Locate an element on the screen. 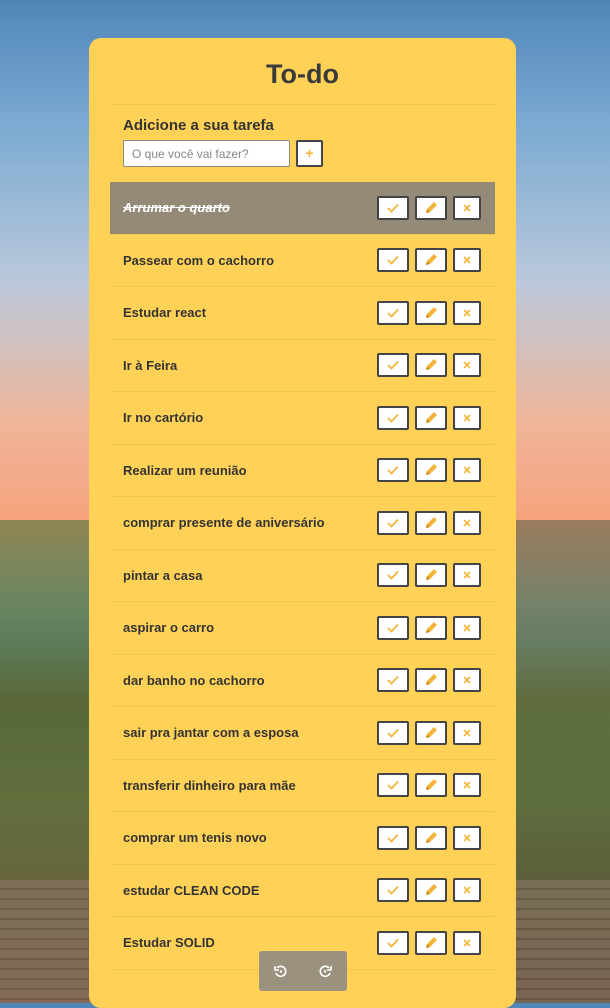 The height and width of the screenshot is (1008, 610). add-task-input is located at coordinates (206, 153).